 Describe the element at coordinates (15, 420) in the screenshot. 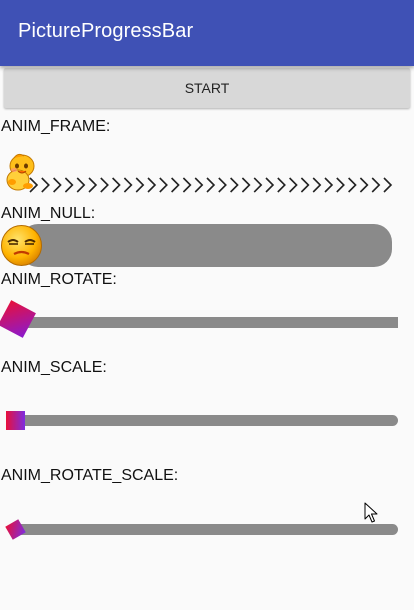

I see `scaling-square-indicator` at that location.